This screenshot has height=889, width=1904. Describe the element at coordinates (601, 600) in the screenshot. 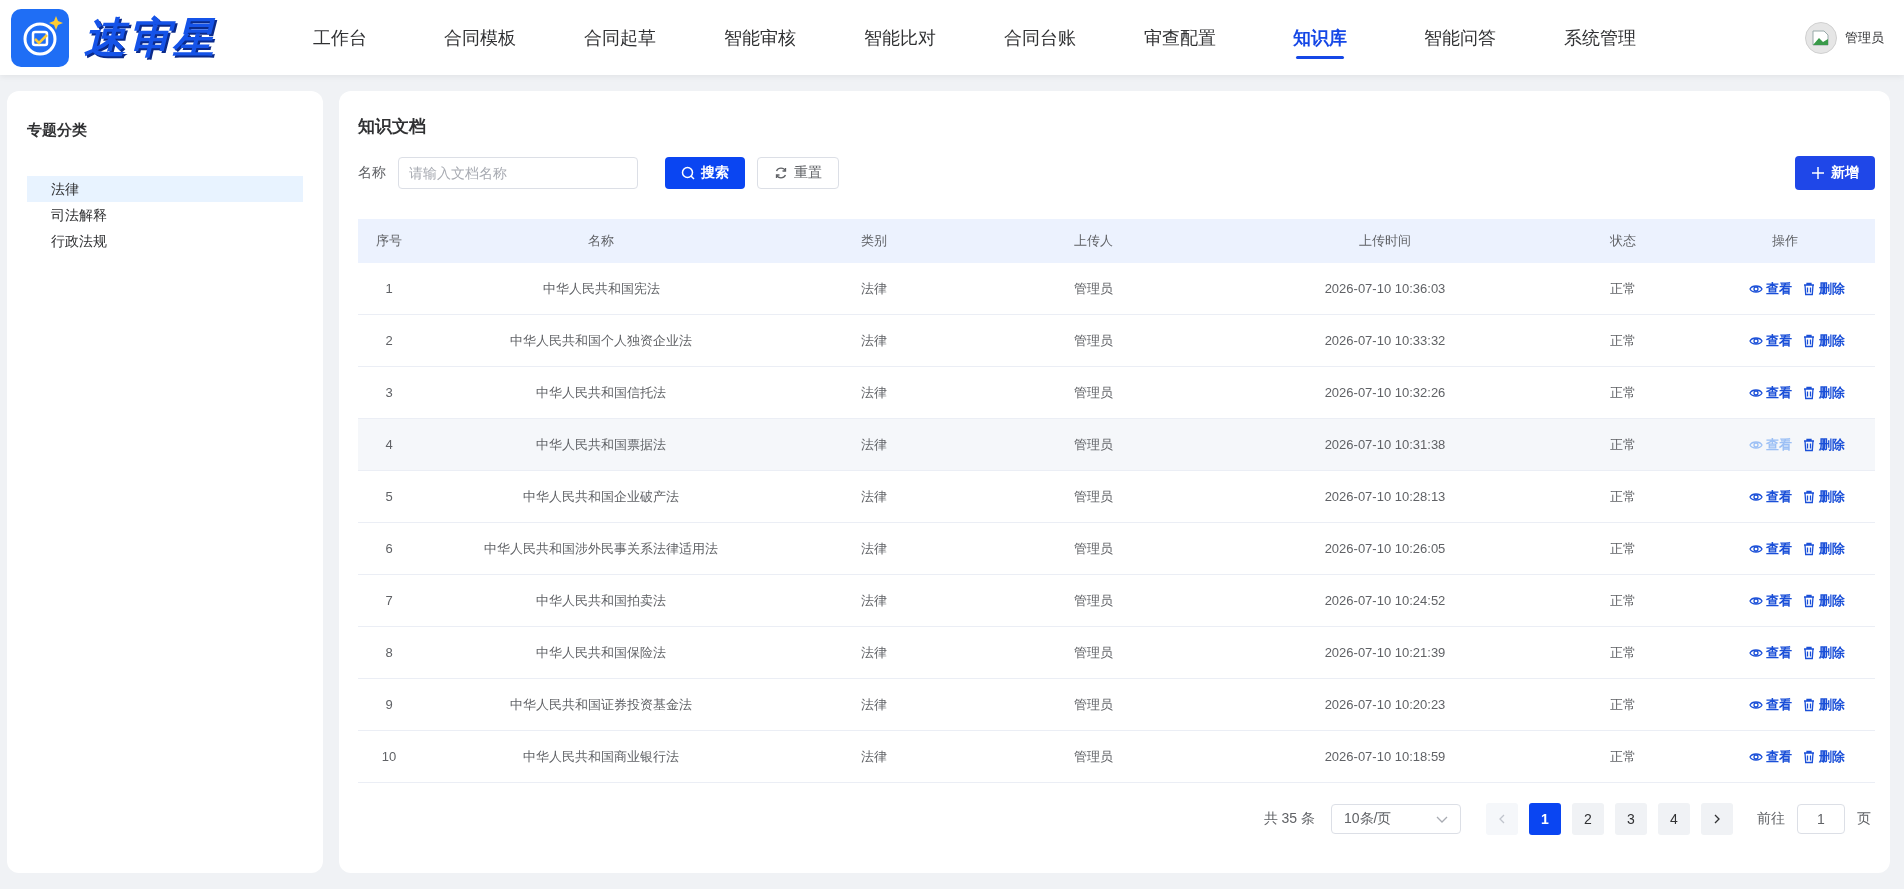

I see `table-cell: 中华人民共和国拍卖法` at that location.